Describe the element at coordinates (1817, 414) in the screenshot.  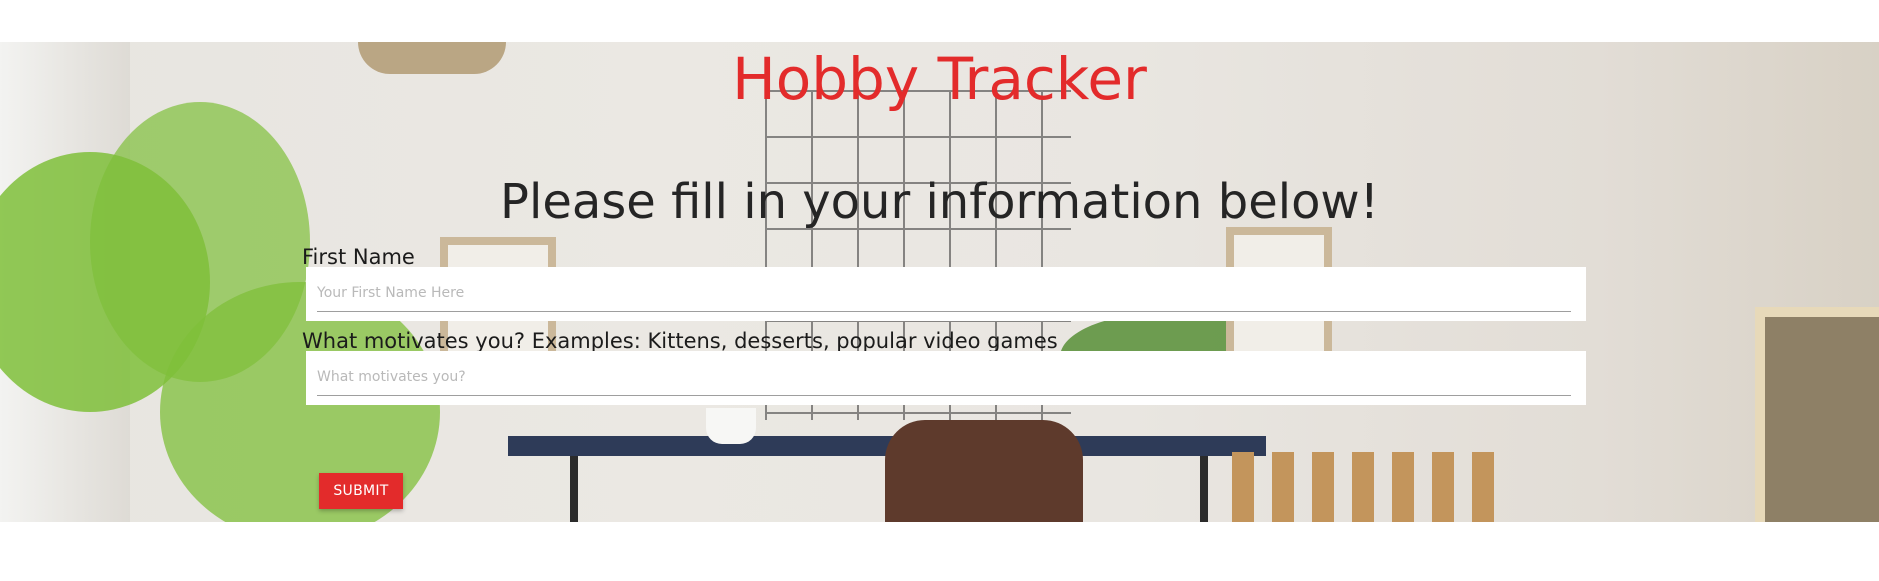
I see `canvas-board-decor` at that location.